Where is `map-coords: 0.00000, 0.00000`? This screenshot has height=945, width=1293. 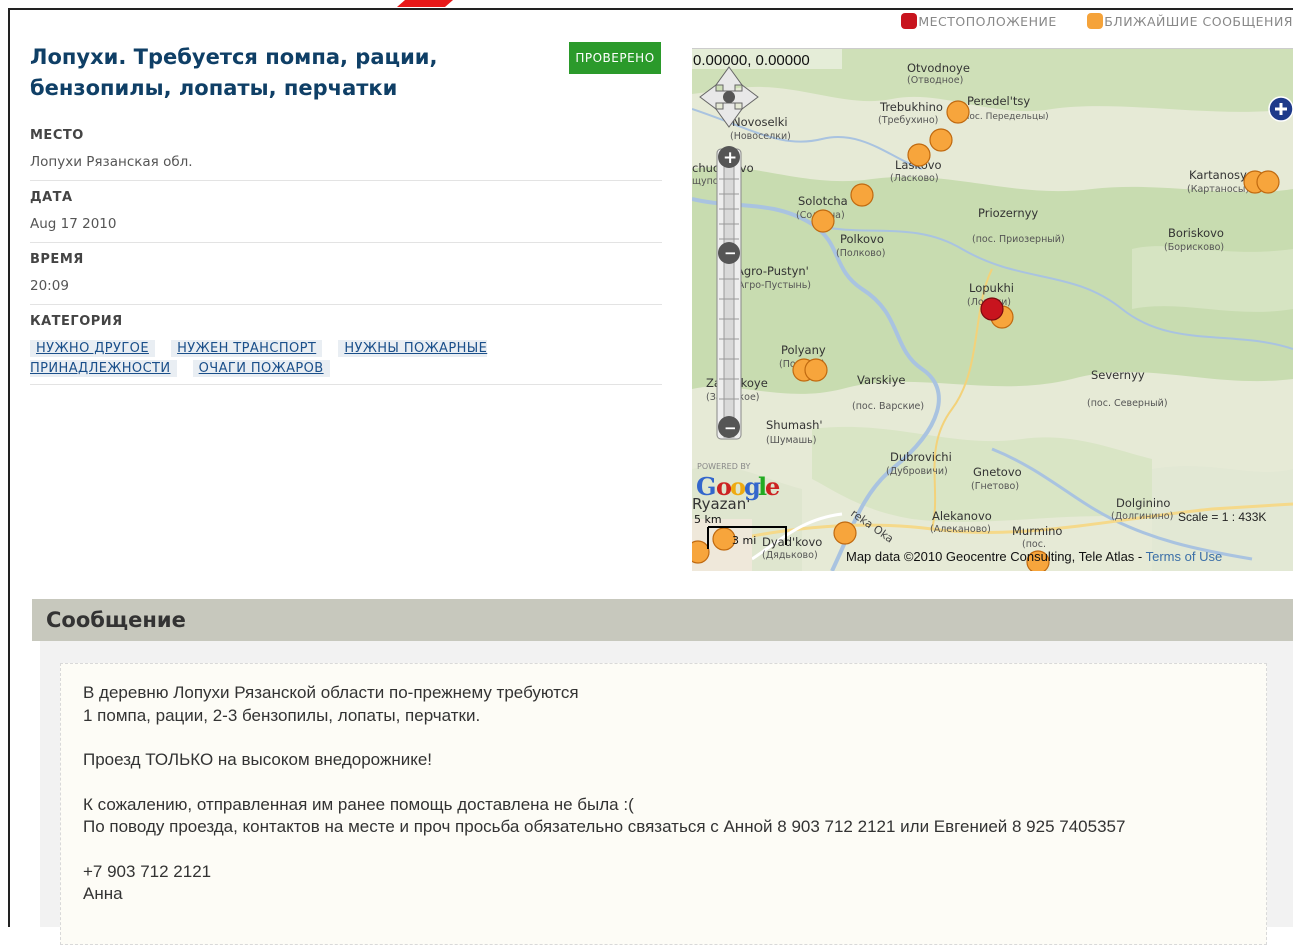
map-coords: 0.00000, 0.00000 is located at coordinates (751, 60).